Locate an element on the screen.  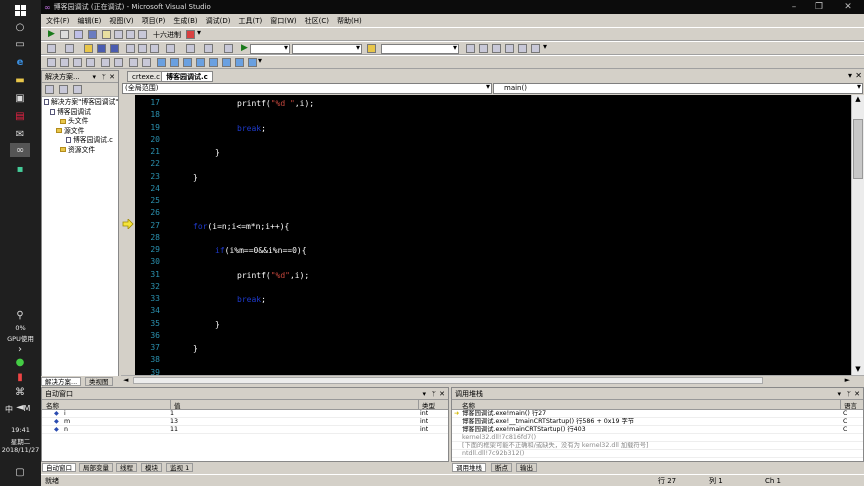
start-page-icon is located at coordinates (535, 48).